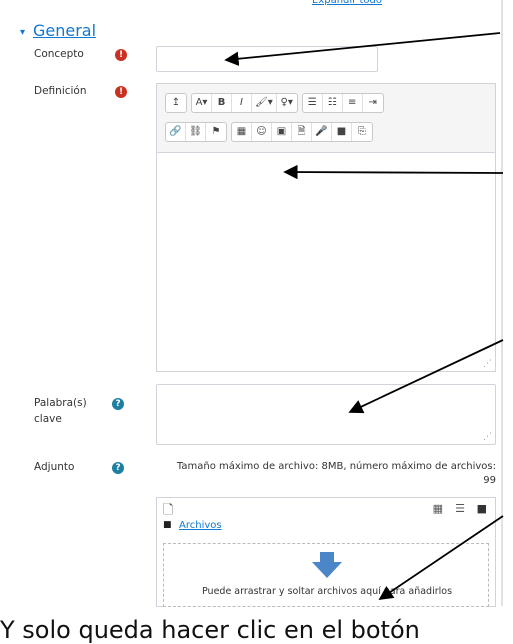  Describe the element at coordinates (441, 558) in the screenshot. I see `arrow-to-dropzone` at that location.